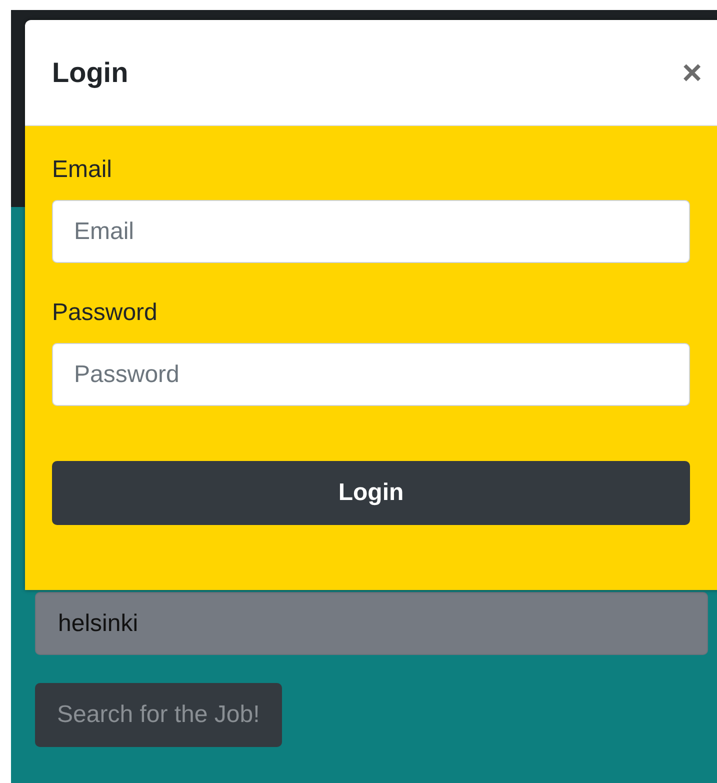 The width and height of the screenshot is (717, 783). Describe the element at coordinates (371, 493) in the screenshot. I see `login-button: Login` at that location.